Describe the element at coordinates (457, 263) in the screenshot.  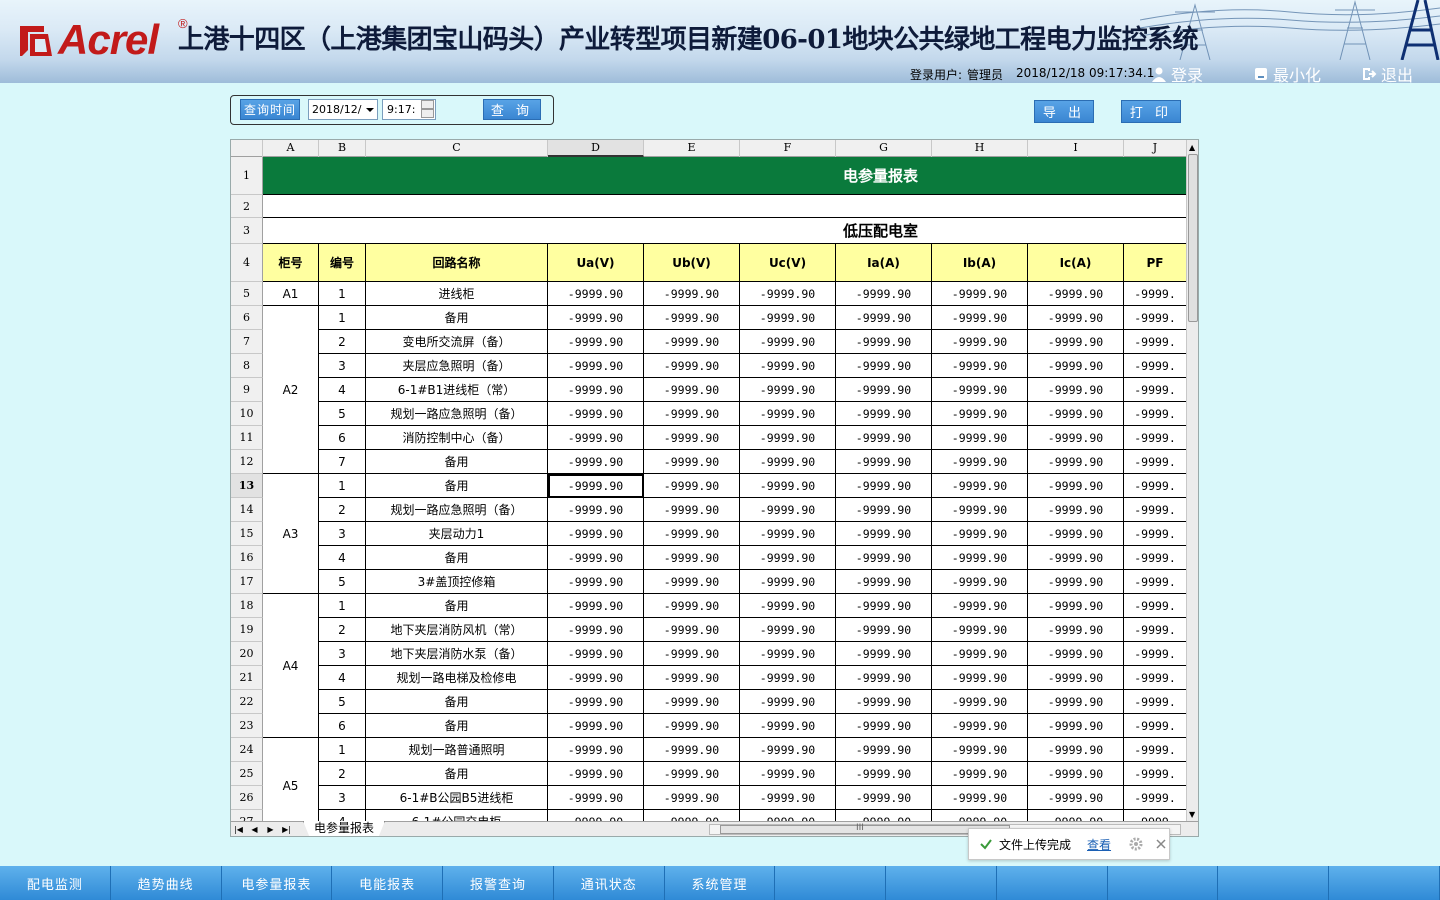
I see `table-header-cell: 回路名称` at that location.